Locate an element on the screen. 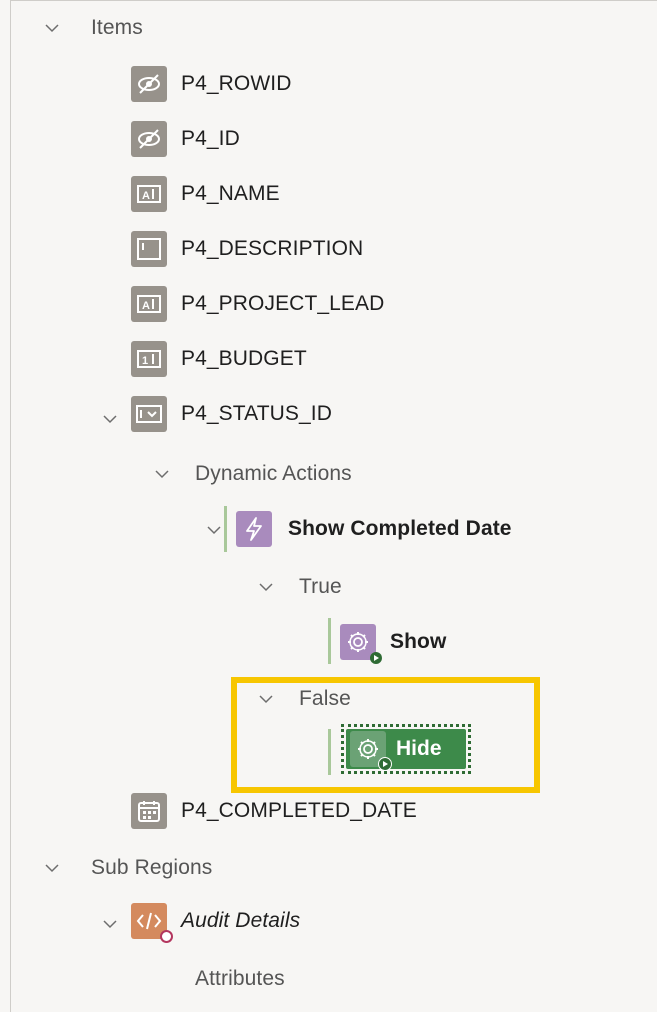 Image resolution: width=657 pixels, height=1012 pixels. tree-node-label: Hide is located at coordinates (419, 748).